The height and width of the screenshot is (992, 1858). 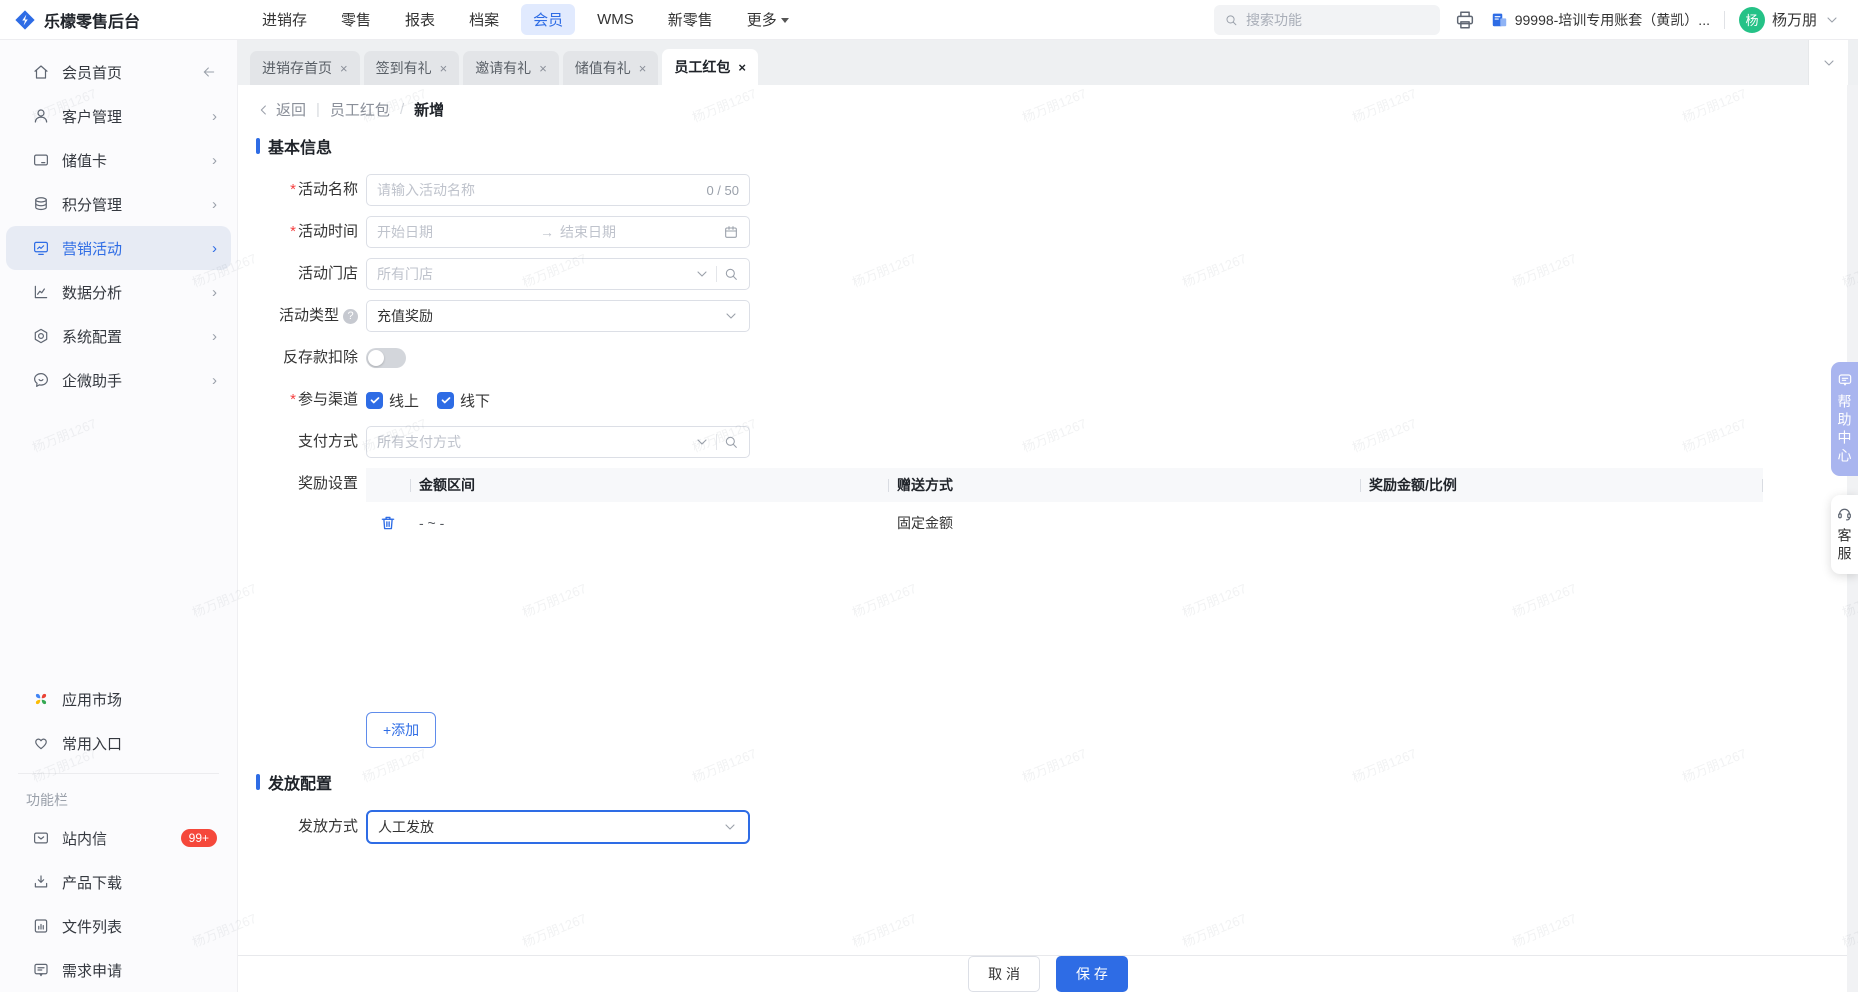 I want to click on delete-row-icon, so click(x=388, y=523).